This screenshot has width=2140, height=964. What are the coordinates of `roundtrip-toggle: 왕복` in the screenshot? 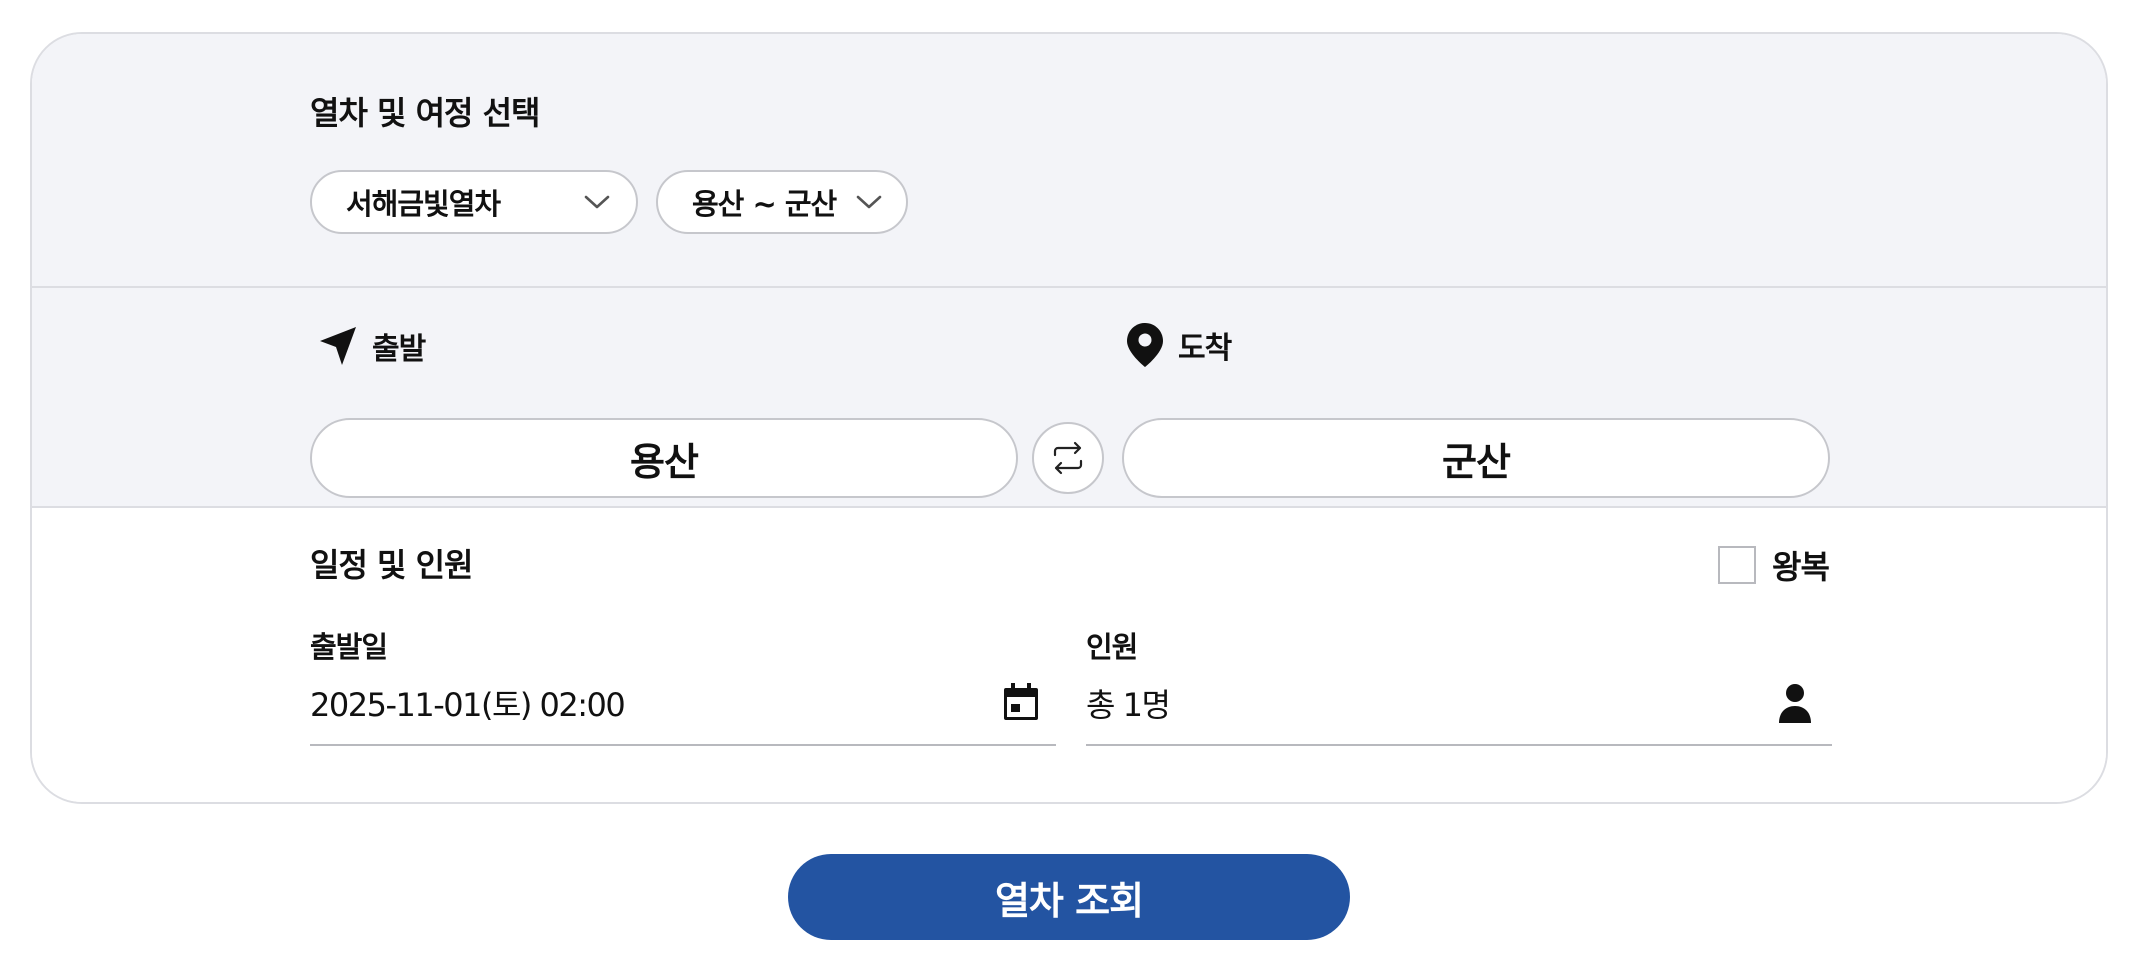 It's located at (1774, 565).